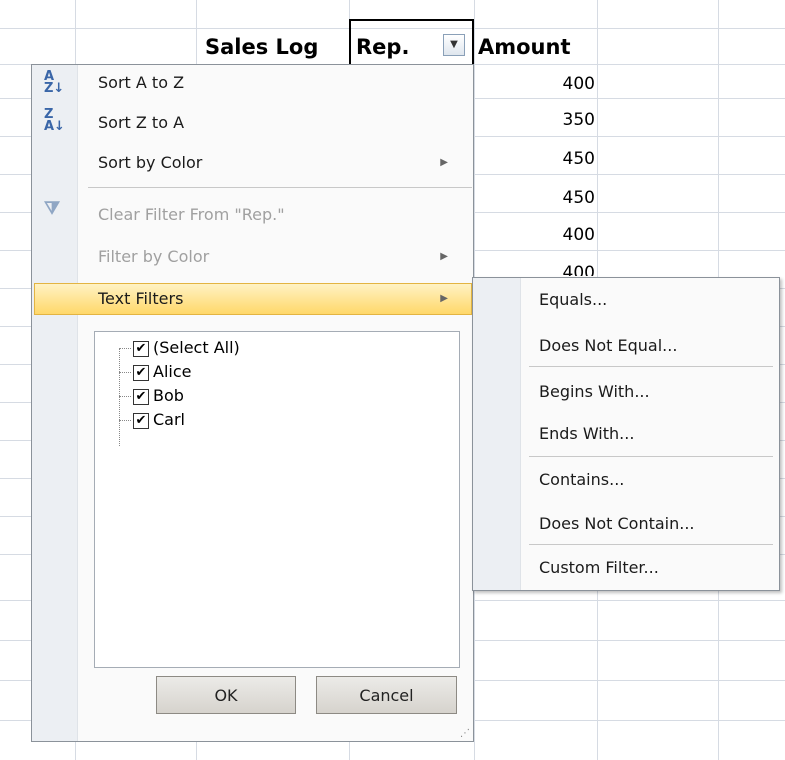  Describe the element at coordinates (465, 733) in the screenshot. I see `resize-grip-icon: ⋰` at that location.